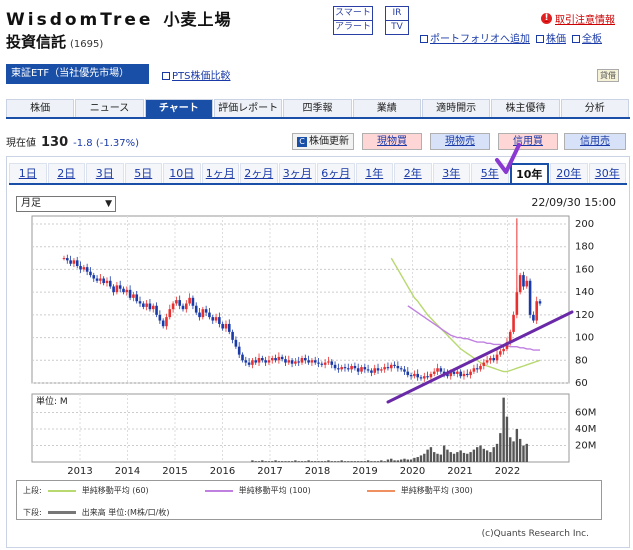  I want to click on legend-lower-label: 下段:, so click(32, 512).